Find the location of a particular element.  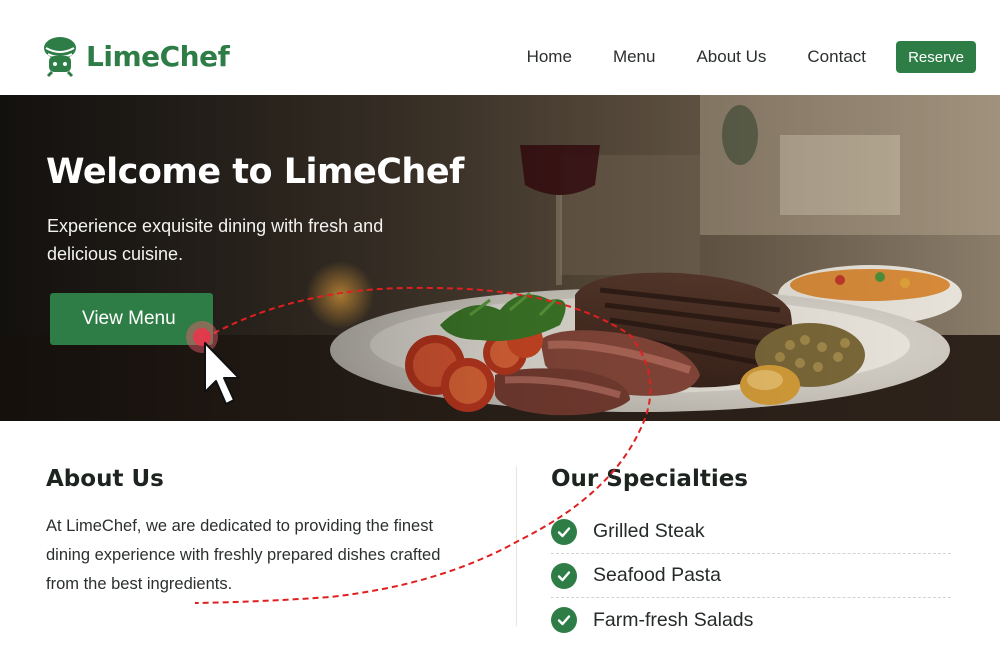

section-divider is located at coordinates (516, 546).